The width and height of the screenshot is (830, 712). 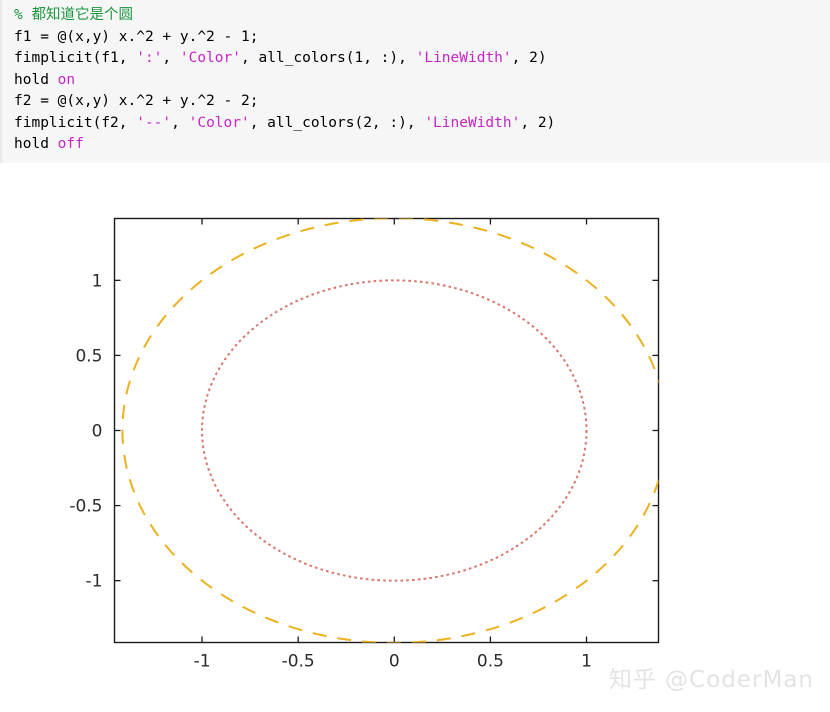 I want to click on code-line: hold on, so click(x=422, y=81).